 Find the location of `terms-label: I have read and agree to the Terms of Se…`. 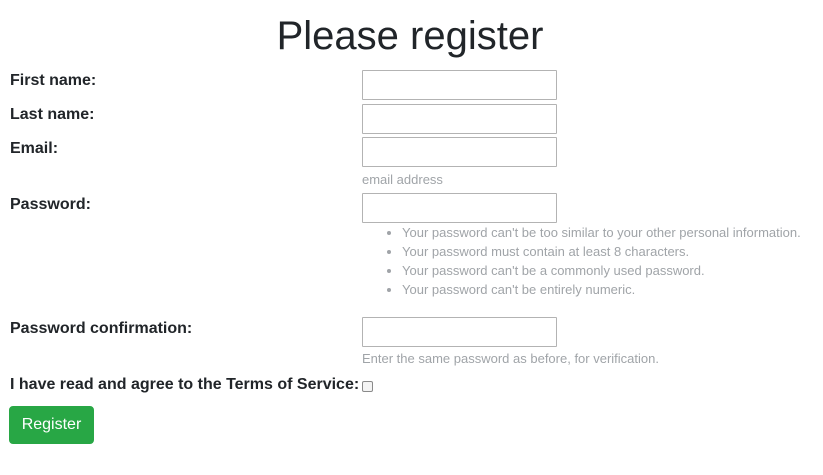

terms-label: I have read and agree to the Terms of Se… is located at coordinates (185, 384).